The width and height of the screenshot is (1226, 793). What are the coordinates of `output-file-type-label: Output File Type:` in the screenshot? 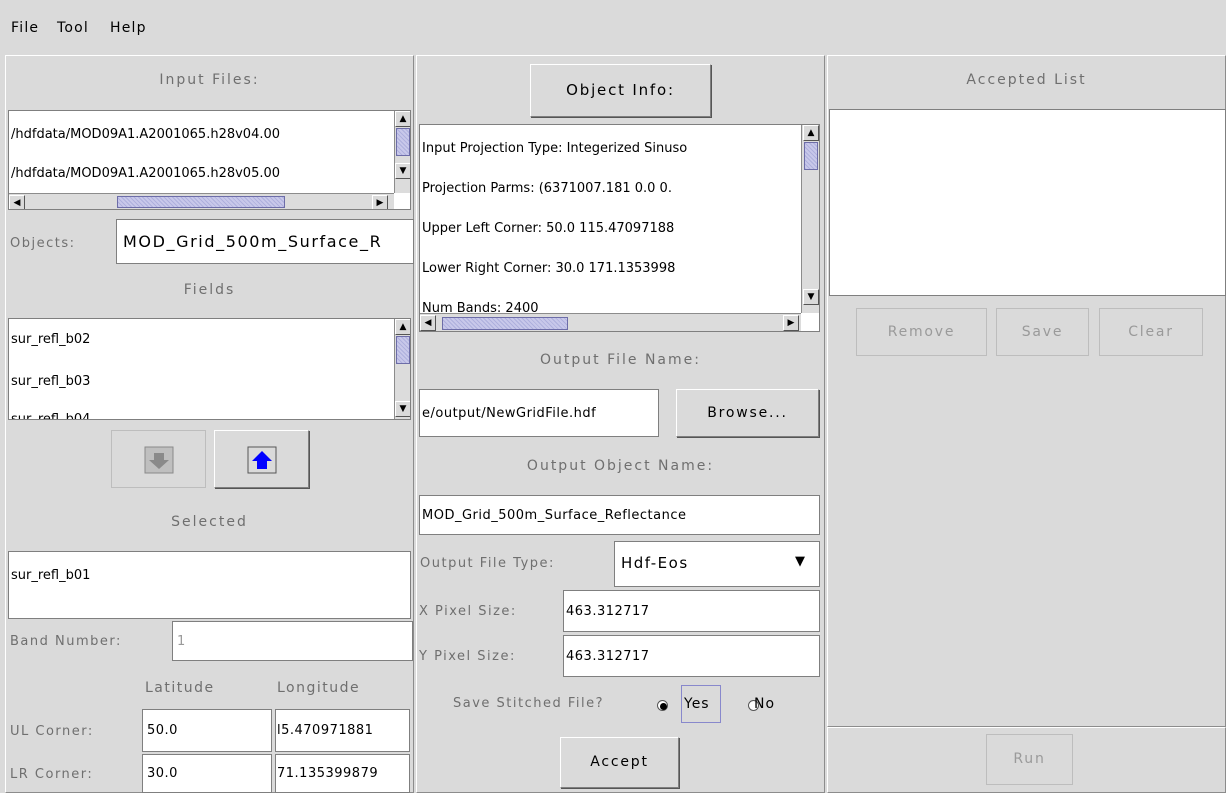 It's located at (487, 563).